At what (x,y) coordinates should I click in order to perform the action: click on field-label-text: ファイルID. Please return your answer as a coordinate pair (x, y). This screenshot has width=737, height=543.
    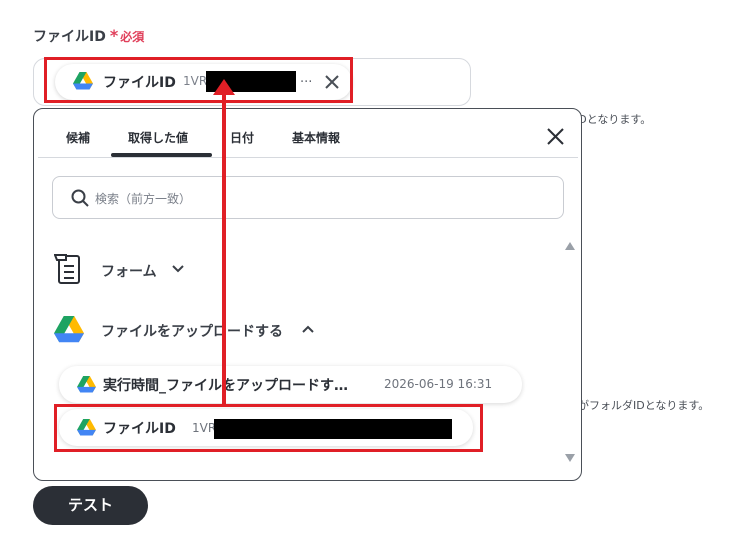
    Looking at the image, I should click on (69, 37).